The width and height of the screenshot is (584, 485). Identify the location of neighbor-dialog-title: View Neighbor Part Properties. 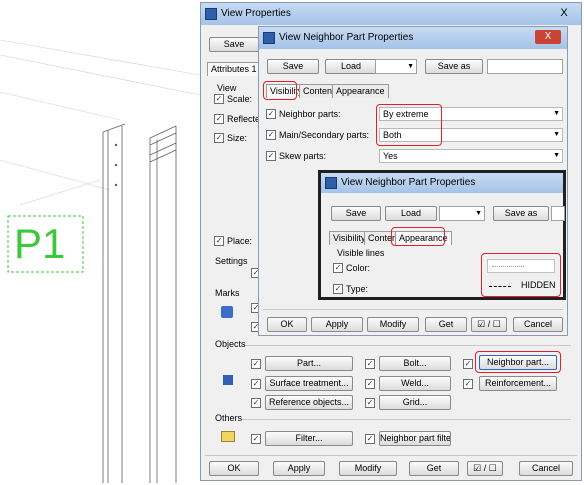
(346, 37).